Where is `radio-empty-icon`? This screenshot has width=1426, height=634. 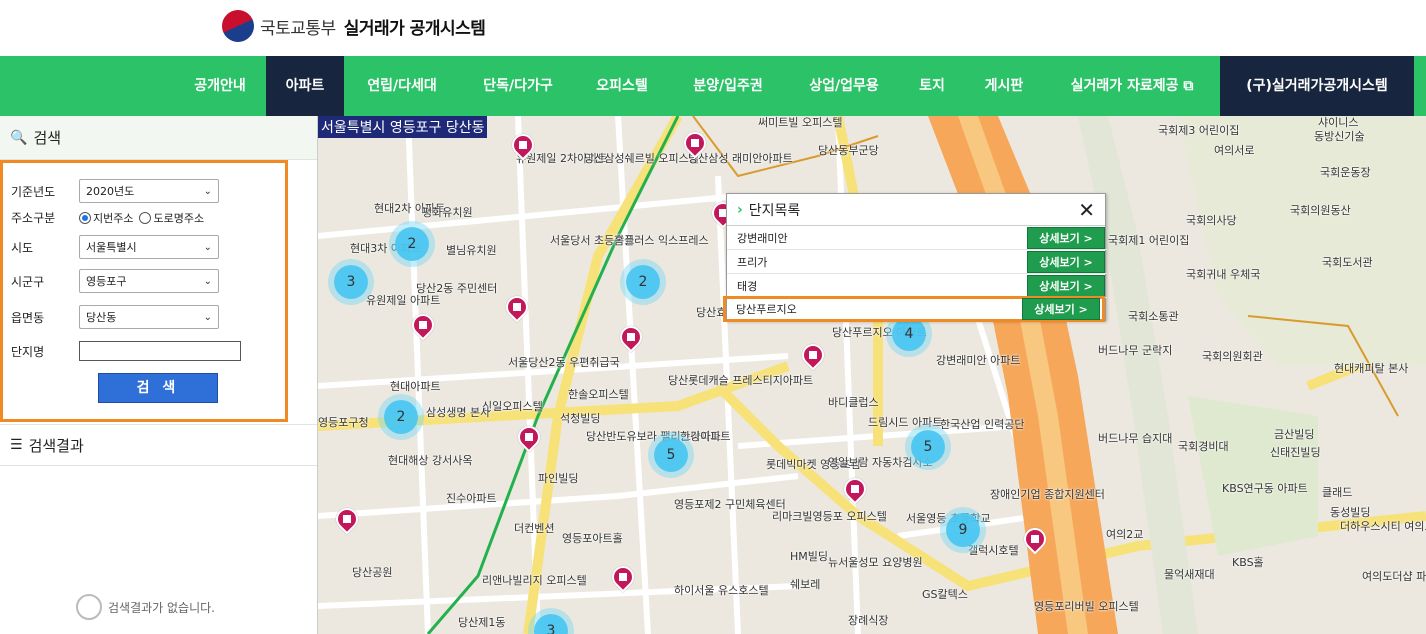
radio-empty-icon is located at coordinates (145, 217).